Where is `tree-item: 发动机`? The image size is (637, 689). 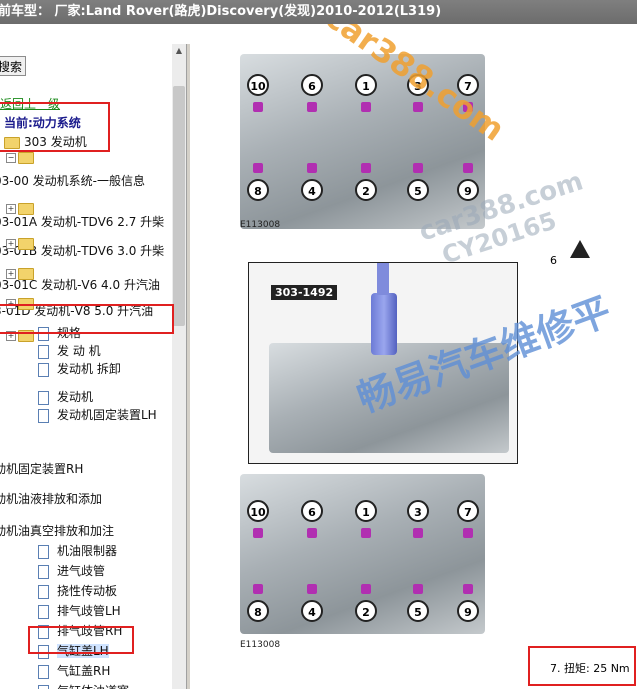 tree-item: 发动机 is located at coordinates (65, 397).